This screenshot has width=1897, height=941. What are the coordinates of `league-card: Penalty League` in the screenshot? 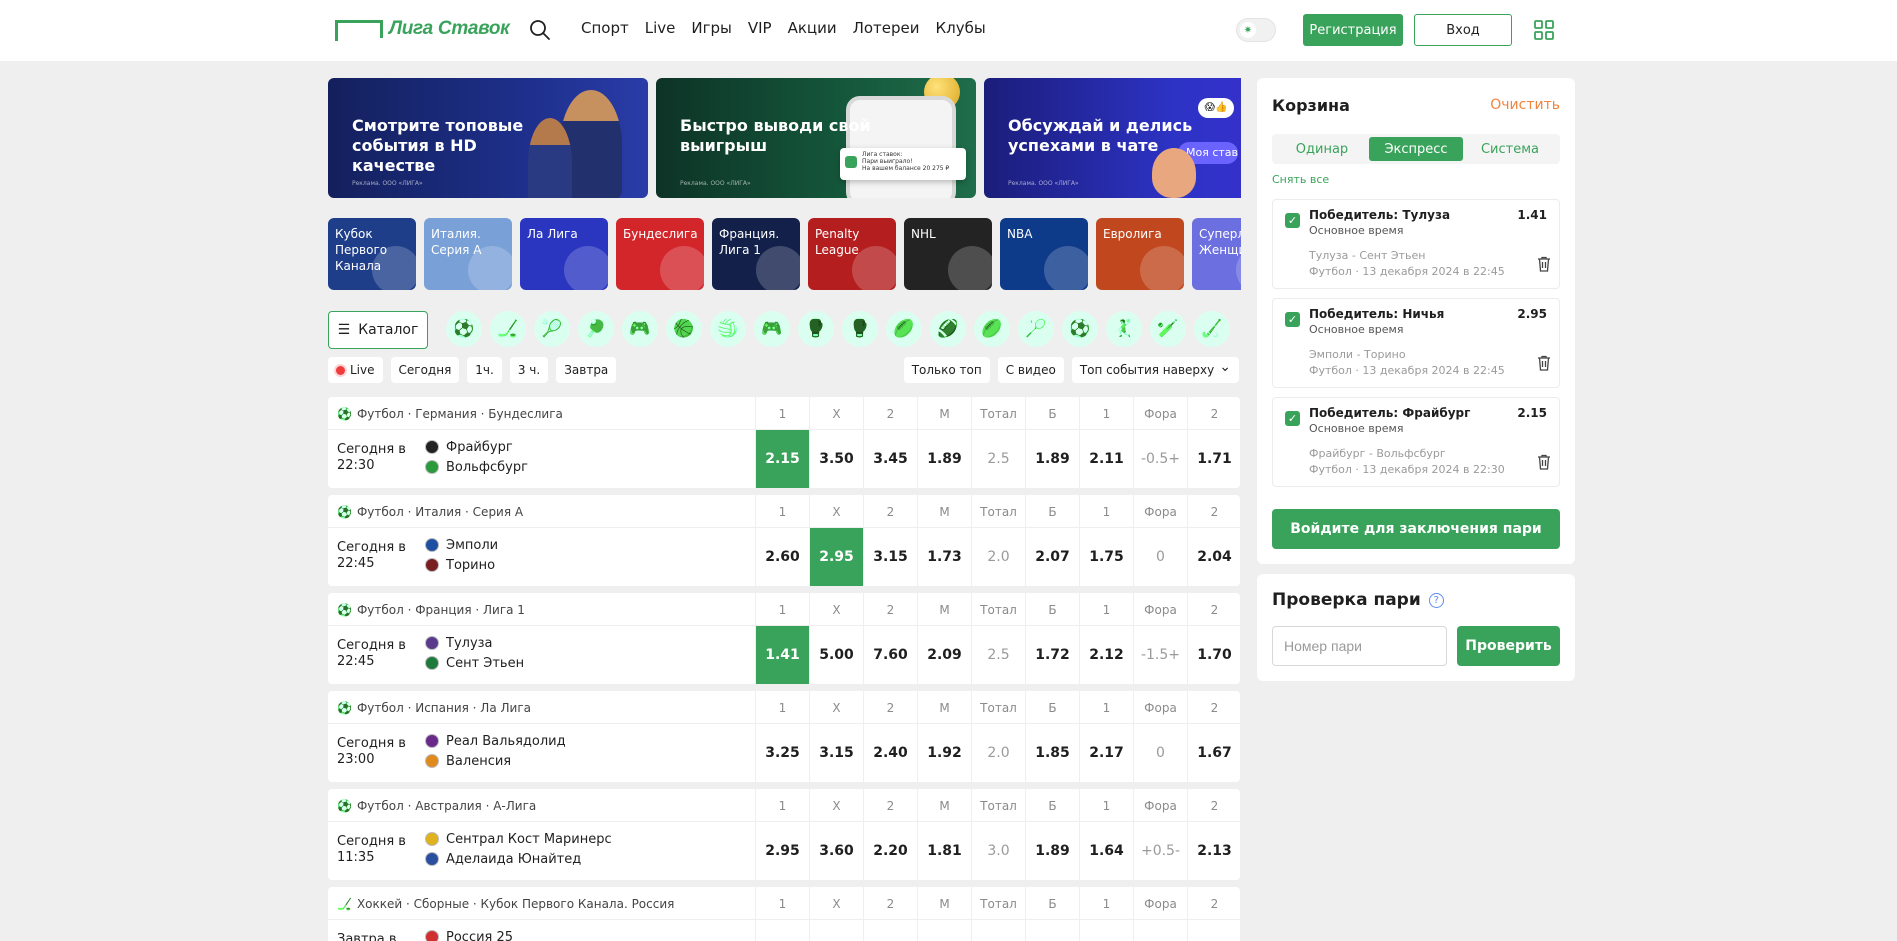 It's located at (852, 254).